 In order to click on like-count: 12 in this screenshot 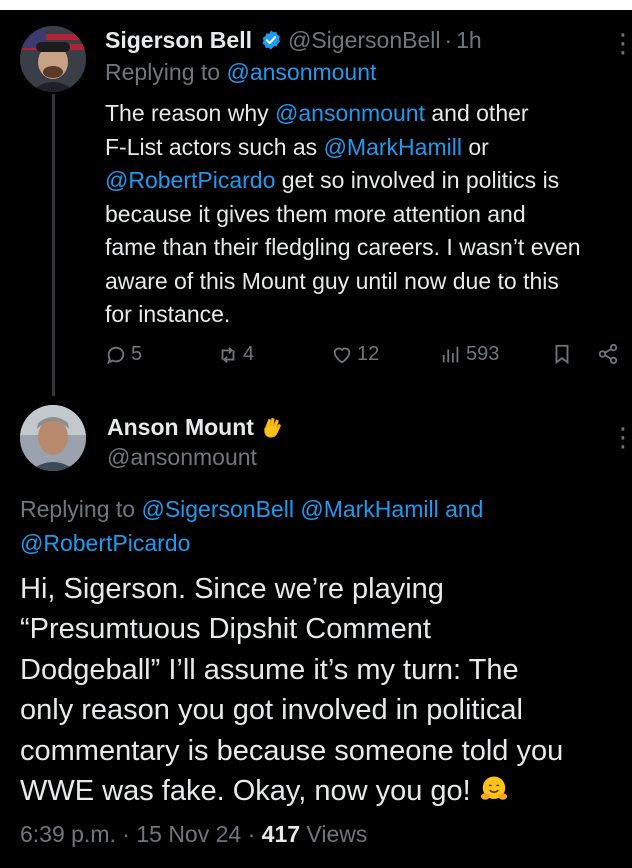, I will do `click(368, 354)`.